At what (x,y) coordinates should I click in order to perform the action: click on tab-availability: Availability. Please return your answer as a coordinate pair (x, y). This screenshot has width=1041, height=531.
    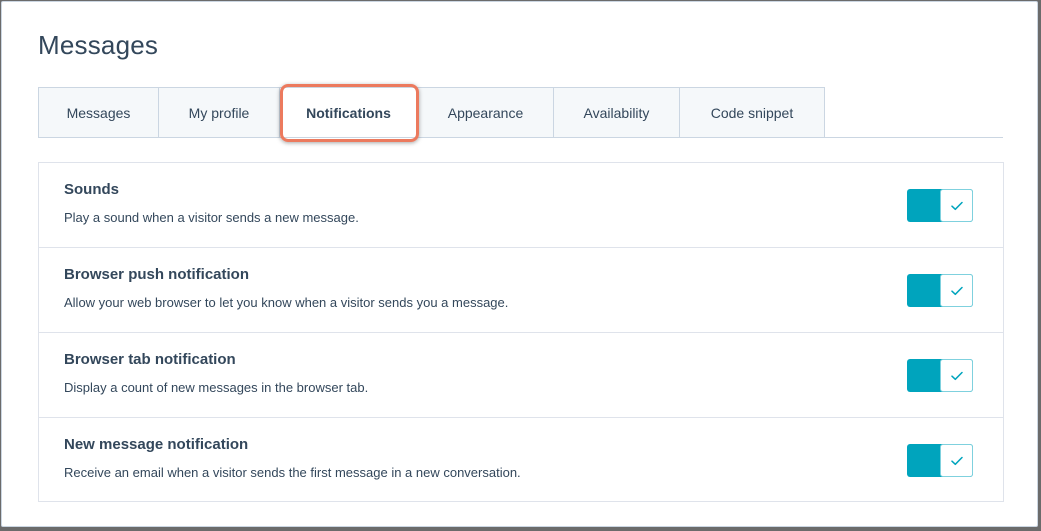
    Looking at the image, I should click on (617, 112).